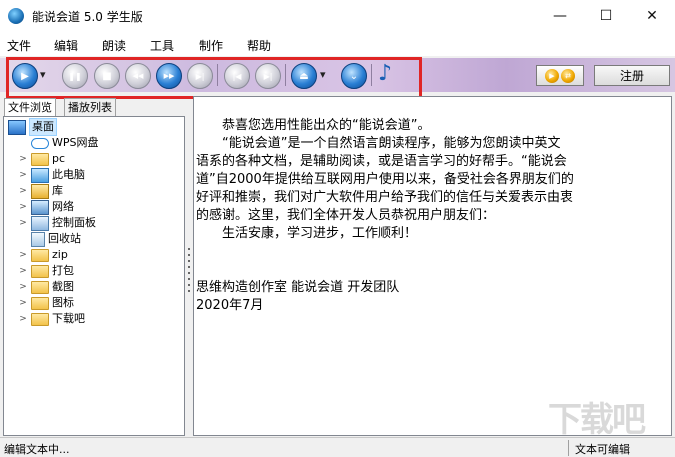 The height and width of the screenshot is (457, 675). I want to click on tree-node-pc-user: > pc, so click(41, 159).